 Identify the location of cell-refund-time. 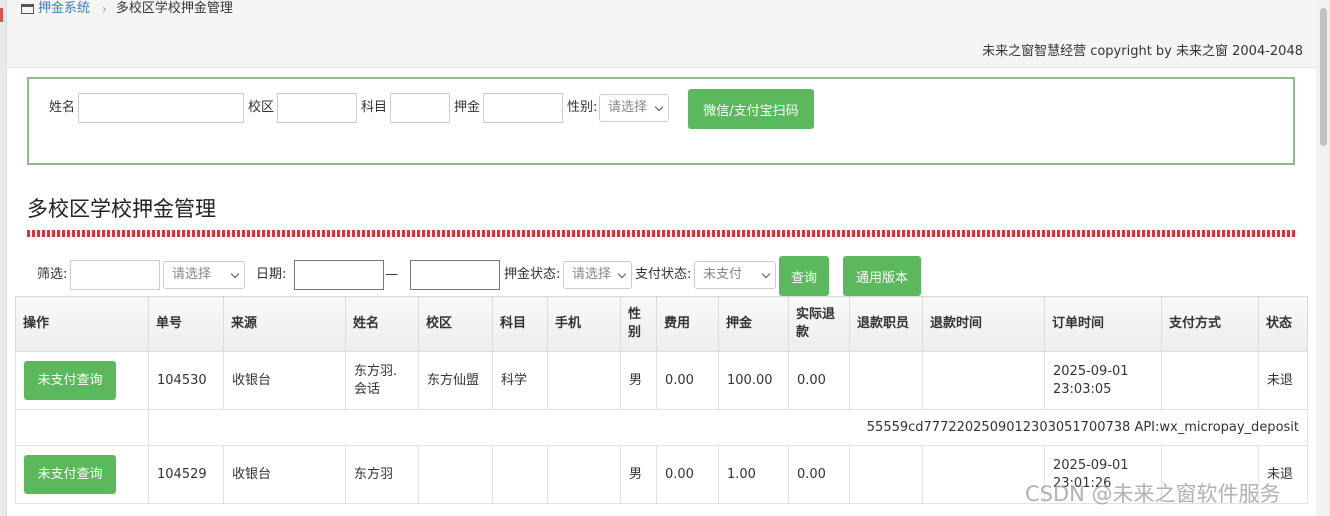
(983, 380).